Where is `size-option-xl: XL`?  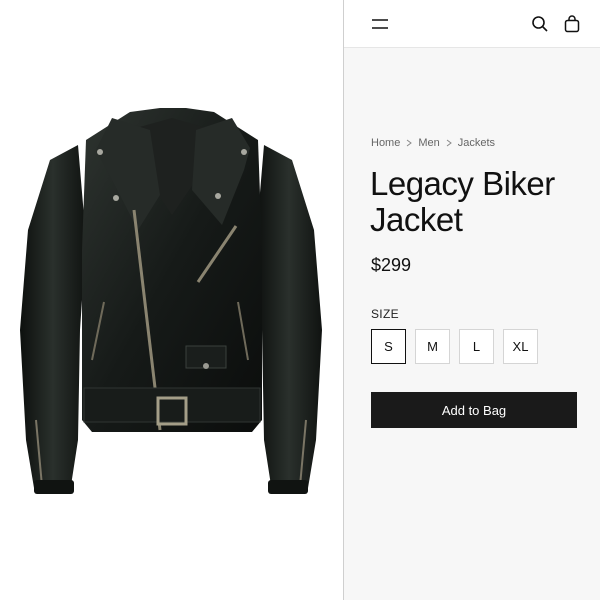
size-option-xl: XL is located at coordinates (520, 346).